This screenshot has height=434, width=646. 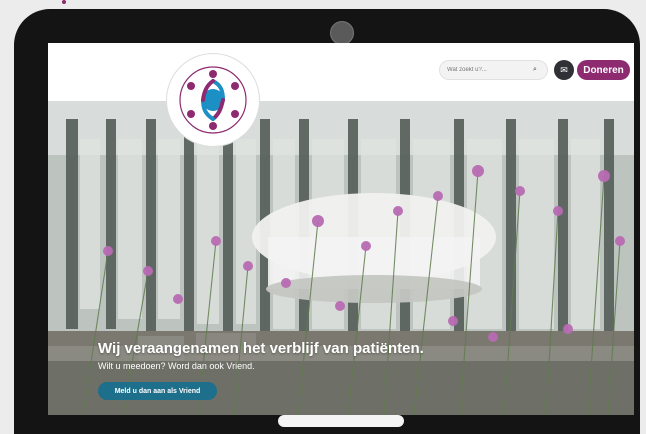 I want to click on site-logo, so click(x=213, y=100).